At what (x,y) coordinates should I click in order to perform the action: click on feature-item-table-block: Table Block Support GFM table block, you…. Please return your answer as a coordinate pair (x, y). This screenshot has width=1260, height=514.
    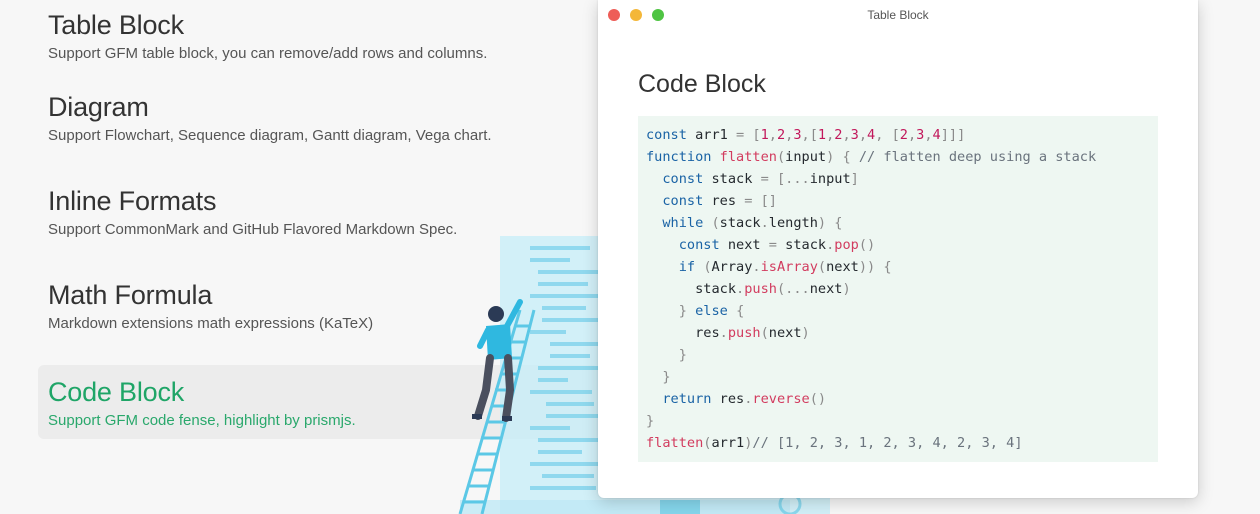
    Looking at the image, I should click on (318, 40).